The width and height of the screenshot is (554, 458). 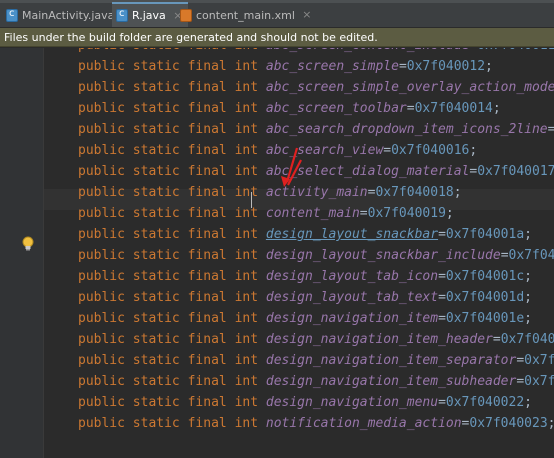 What do you see at coordinates (28, 244) in the screenshot?
I see `lightbulb-icon` at bounding box center [28, 244].